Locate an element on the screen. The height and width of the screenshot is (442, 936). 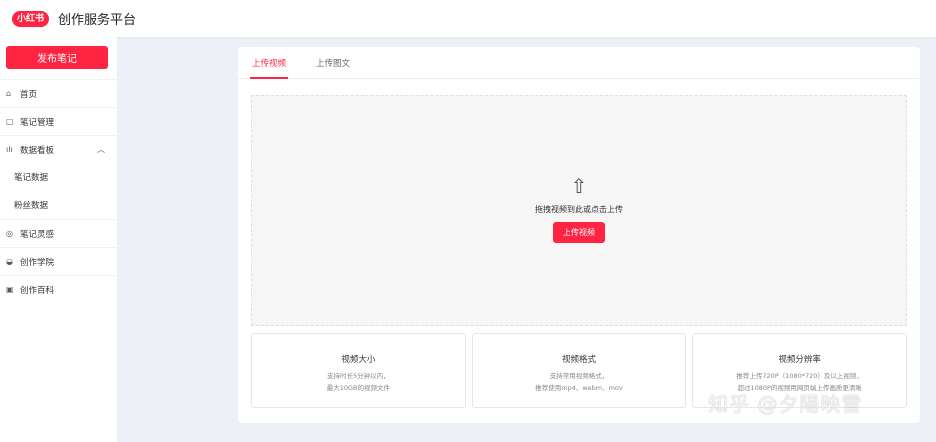
info-card-format: 视频格式支持常用视频格式， 推荐使用mp4、webm、mov is located at coordinates (579, 370).